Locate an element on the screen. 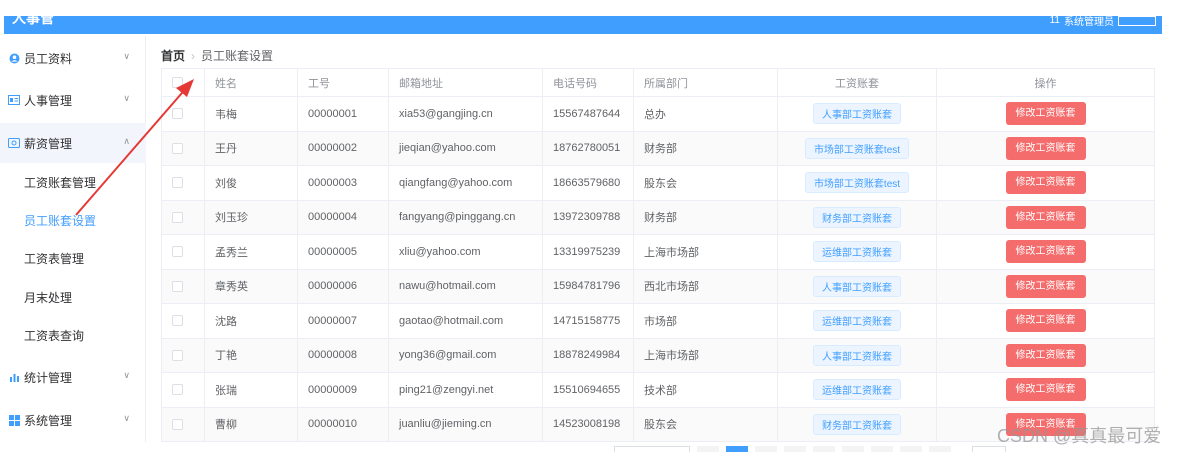 Image resolution: width=1182 pixels, height=452 pixels. breadcrumb: 首页 › 员工账套设置 is located at coordinates (217, 55).